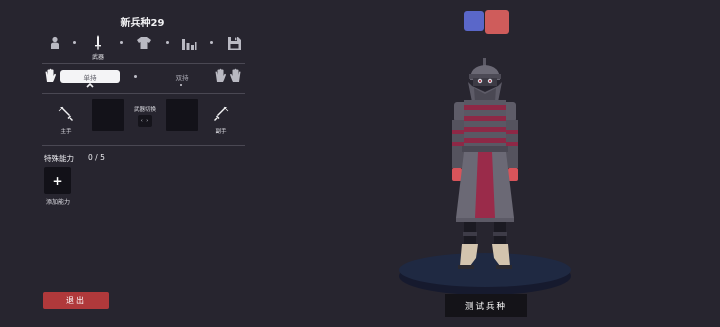 The width and height of the screenshot is (720, 327). What do you see at coordinates (135, 76) in the screenshot?
I see `hand-separator-dot` at bounding box center [135, 76].